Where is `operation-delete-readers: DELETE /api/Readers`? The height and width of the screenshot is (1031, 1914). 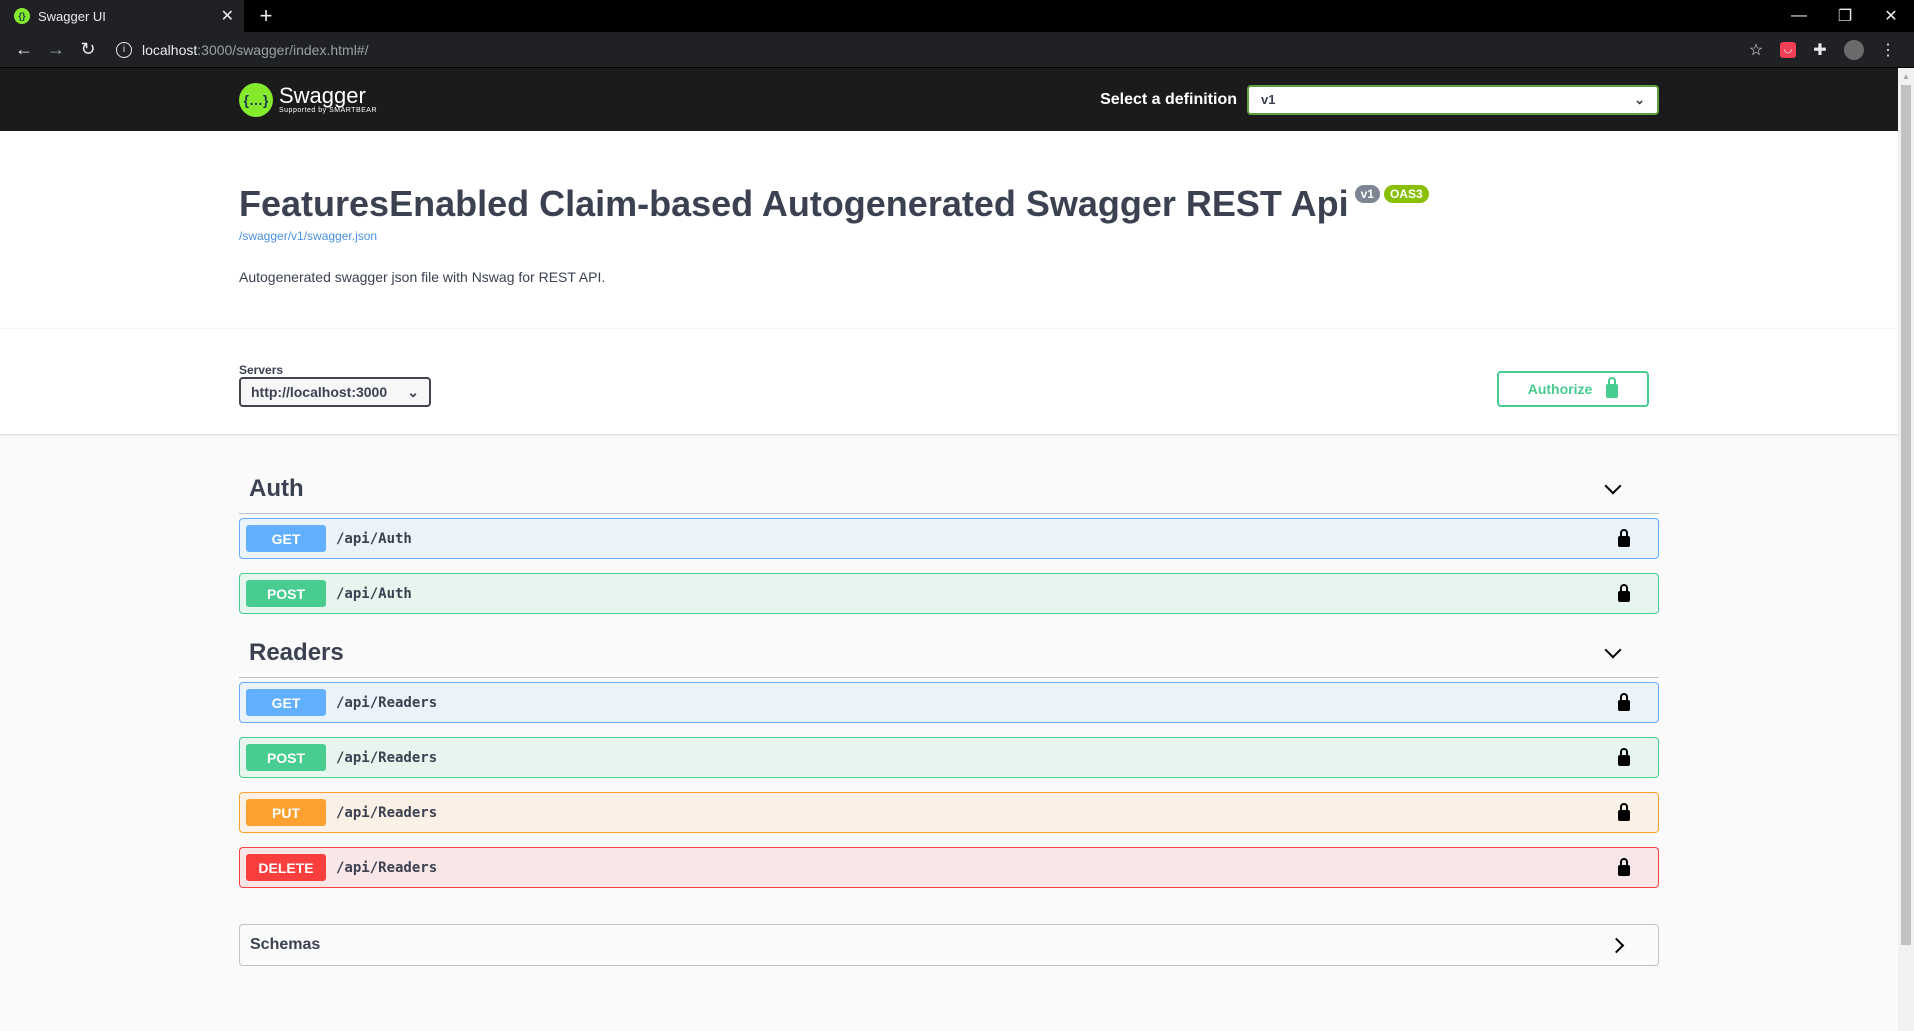 operation-delete-readers: DELETE /api/Readers is located at coordinates (949, 867).